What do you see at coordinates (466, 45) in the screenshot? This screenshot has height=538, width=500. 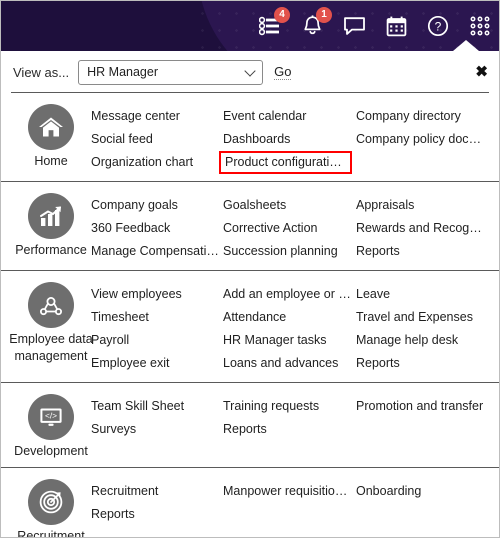 I see `caret-up-icon` at bounding box center [466, 45].